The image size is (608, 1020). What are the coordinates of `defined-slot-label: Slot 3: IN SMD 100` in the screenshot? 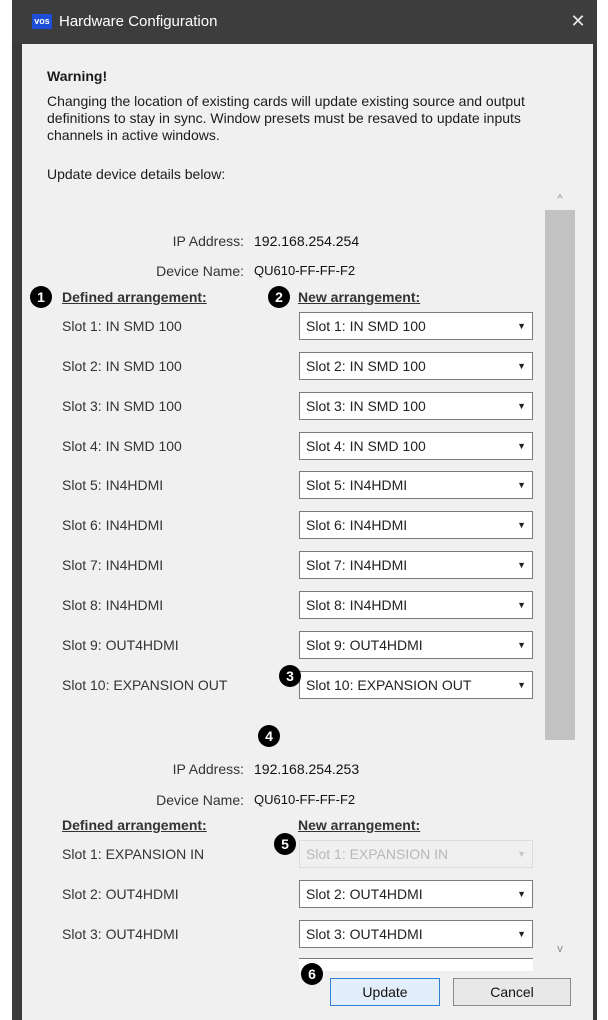 It's located at (122, 406).